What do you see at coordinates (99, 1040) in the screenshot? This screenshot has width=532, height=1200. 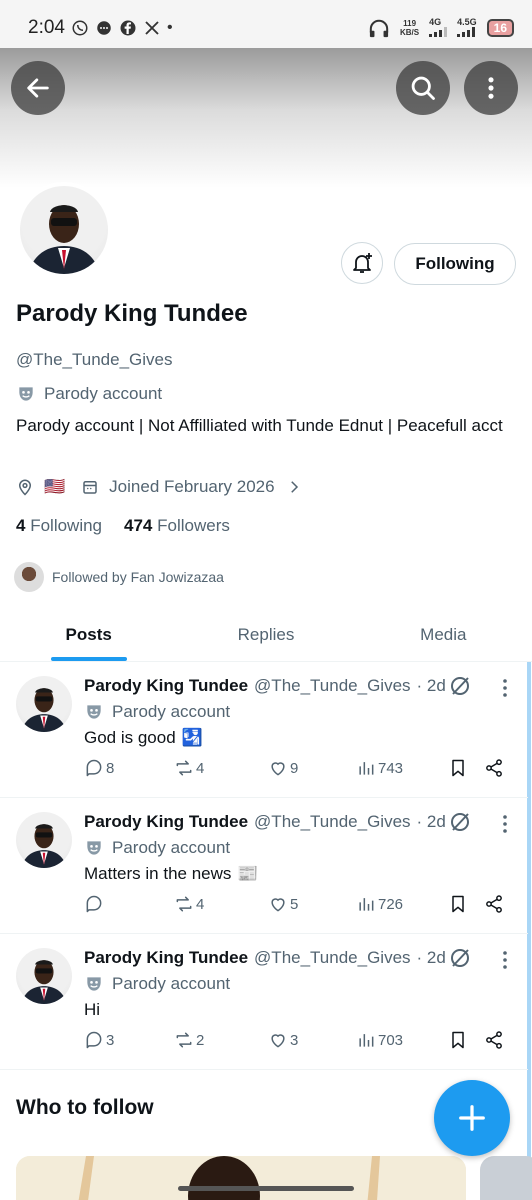 I see `reply-button: 3` at bounding box center [99, 1040].